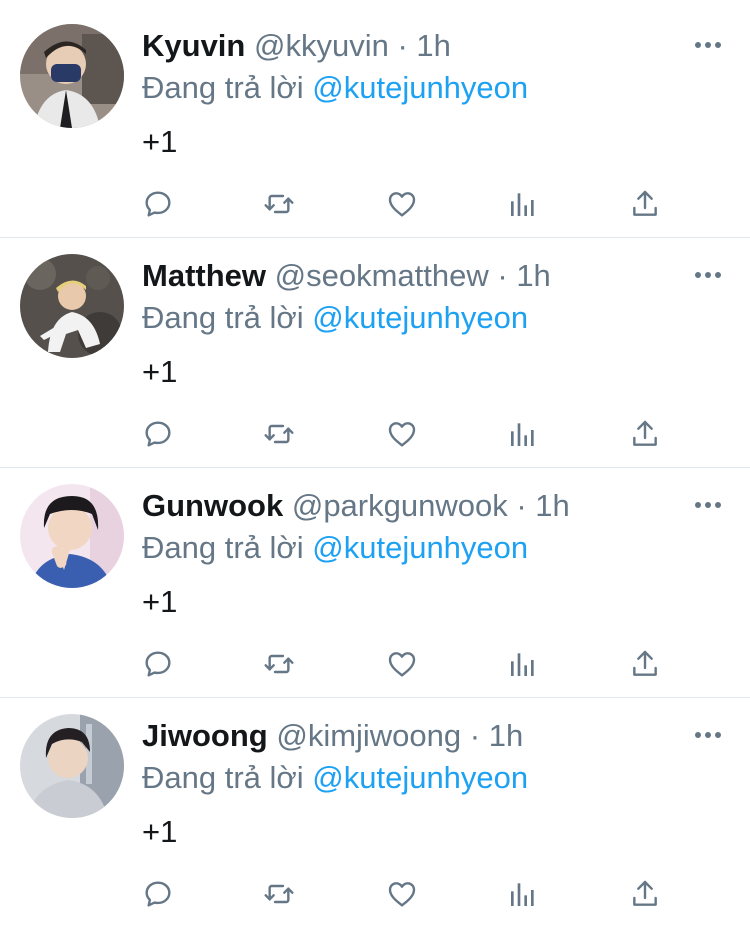 The height and width of the screenshot is (926, 750). I want to click on tweet-header: Kyuvin @kkyuvin · 1h, so click(296, 46).